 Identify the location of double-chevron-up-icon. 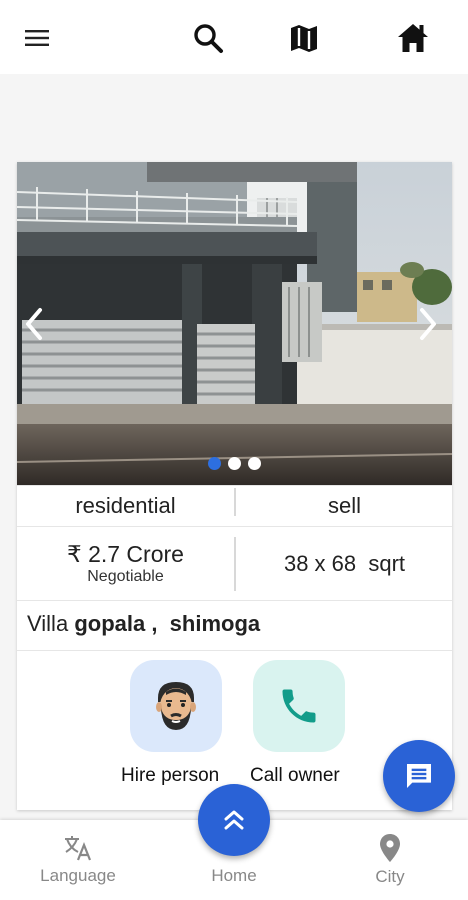
(234, 820).